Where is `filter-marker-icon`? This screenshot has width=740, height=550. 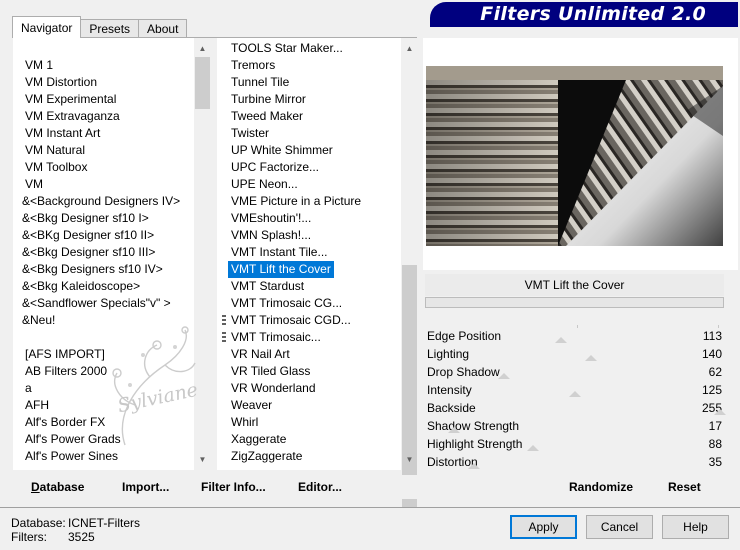 filter-marker-icon is located at coordinates (224, 337).